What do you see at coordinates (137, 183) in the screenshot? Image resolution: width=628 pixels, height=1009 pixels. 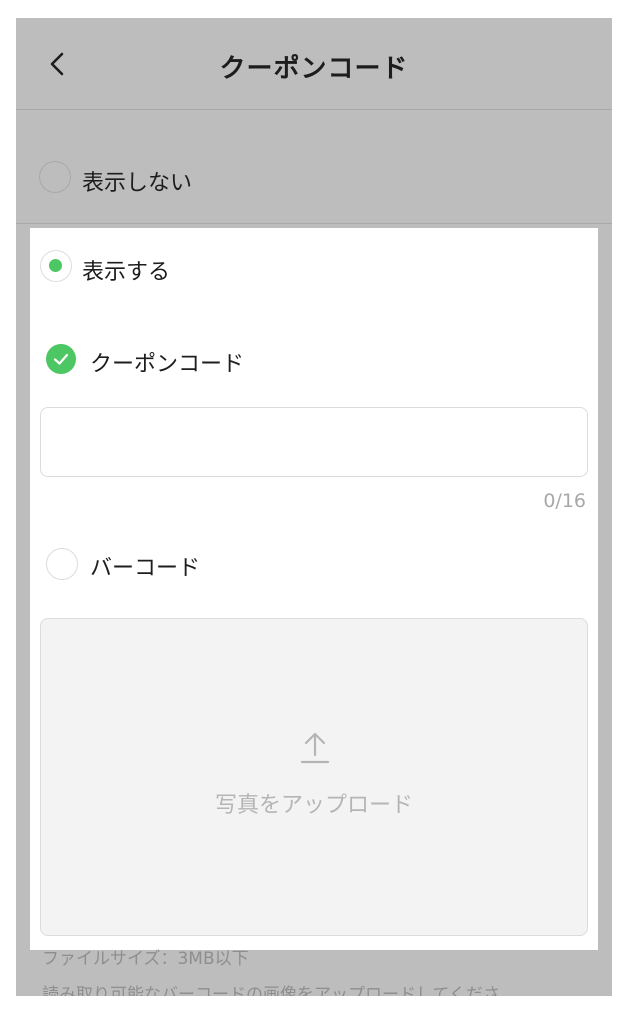 I see `hide-label: 表示しない` at bounding box center [137, 183].